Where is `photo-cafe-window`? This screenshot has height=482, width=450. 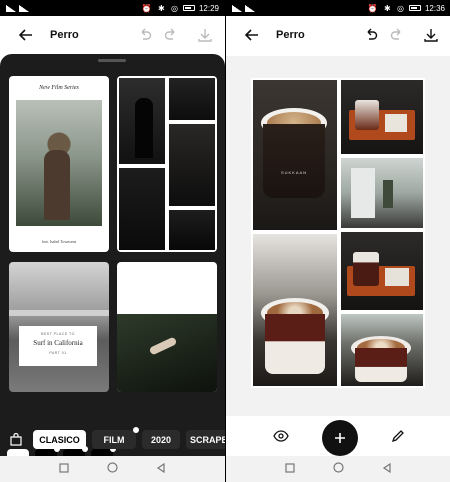
photo-cafe-window is located at coordinates (382, 193).